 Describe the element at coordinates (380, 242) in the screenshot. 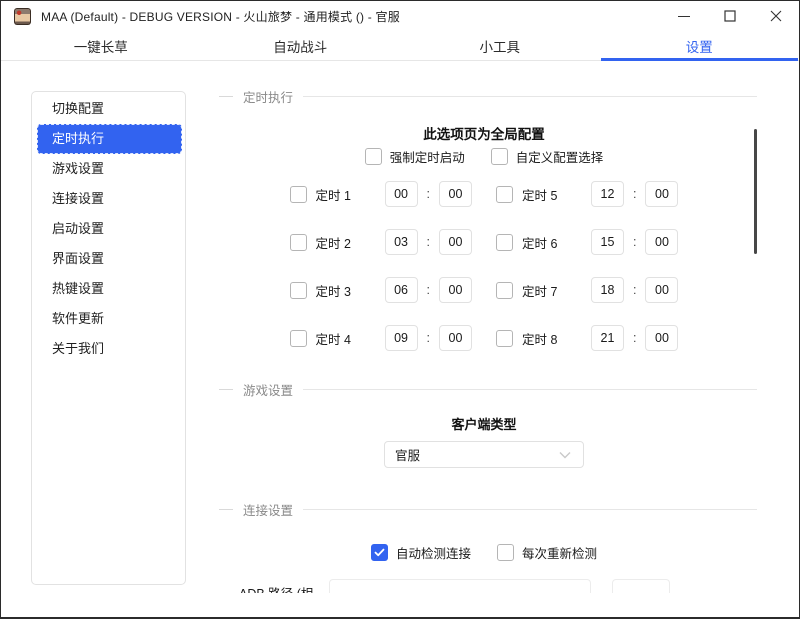

I see `timer-2: 定时 2 03 : 00` at that location.